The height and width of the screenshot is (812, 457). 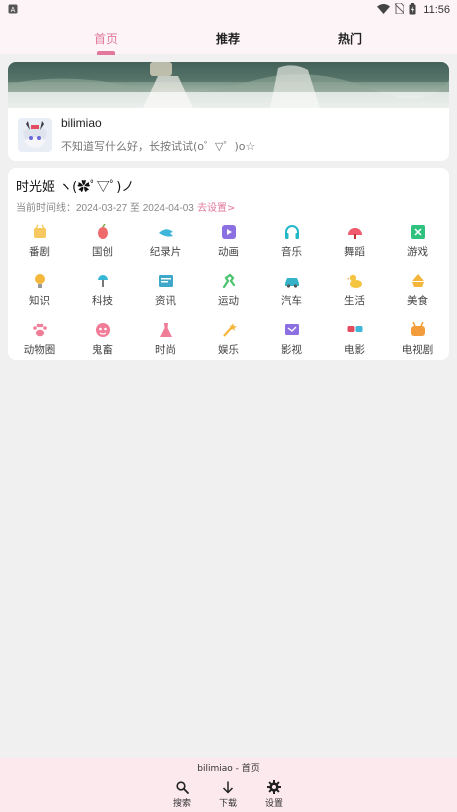 I want to click on category-animation-play: 动画, so click(x=228, y=246).